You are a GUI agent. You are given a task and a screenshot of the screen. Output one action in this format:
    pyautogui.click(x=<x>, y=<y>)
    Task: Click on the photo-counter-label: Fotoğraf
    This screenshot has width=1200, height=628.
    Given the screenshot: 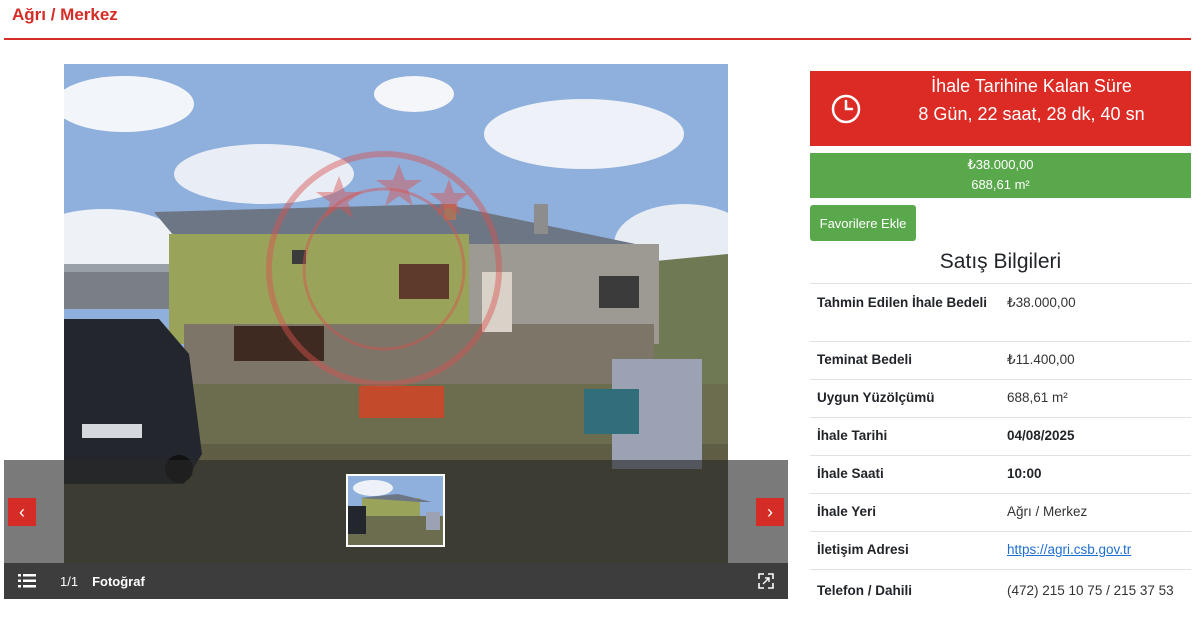 What is the action you would take?
    pyautogui.click(x=118, y=581)
    